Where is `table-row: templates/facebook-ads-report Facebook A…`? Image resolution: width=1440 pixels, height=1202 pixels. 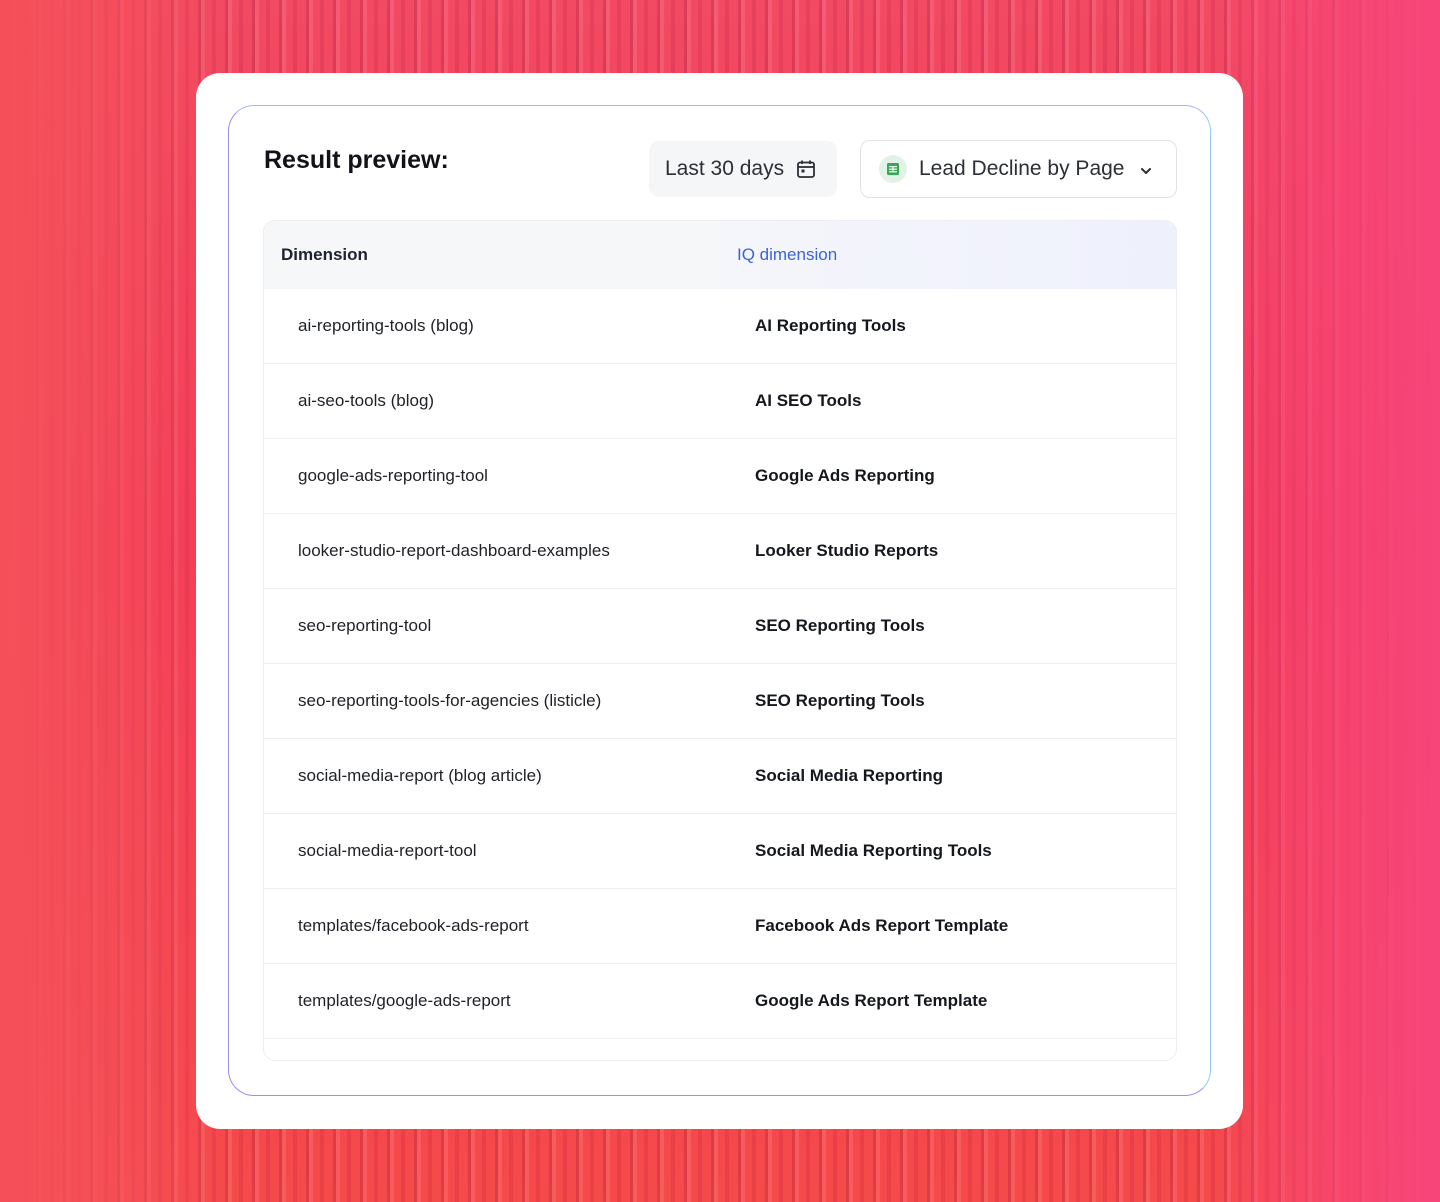 table-row: templates/facebook-ads-report Facebook A… is located at coordinates (720, 926).